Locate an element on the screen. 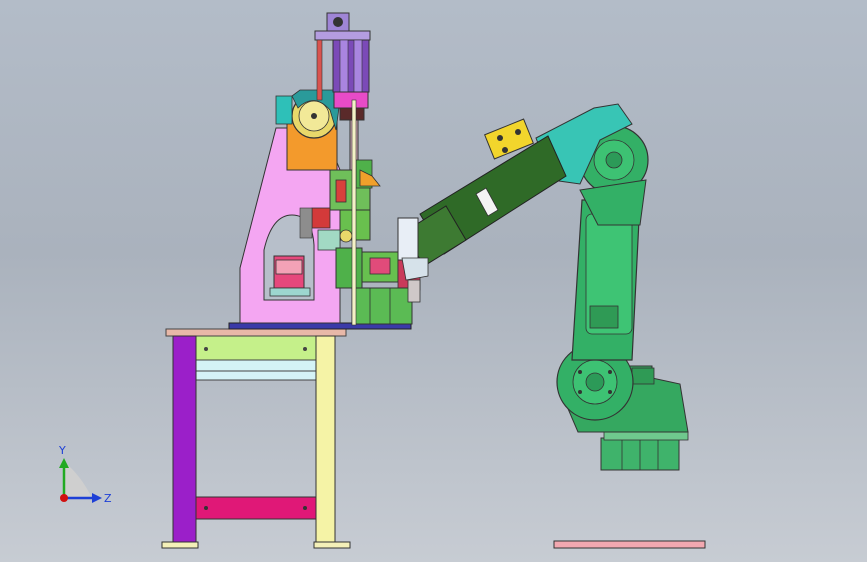  cylinder-top-cap is located at coordinates (342, 35).